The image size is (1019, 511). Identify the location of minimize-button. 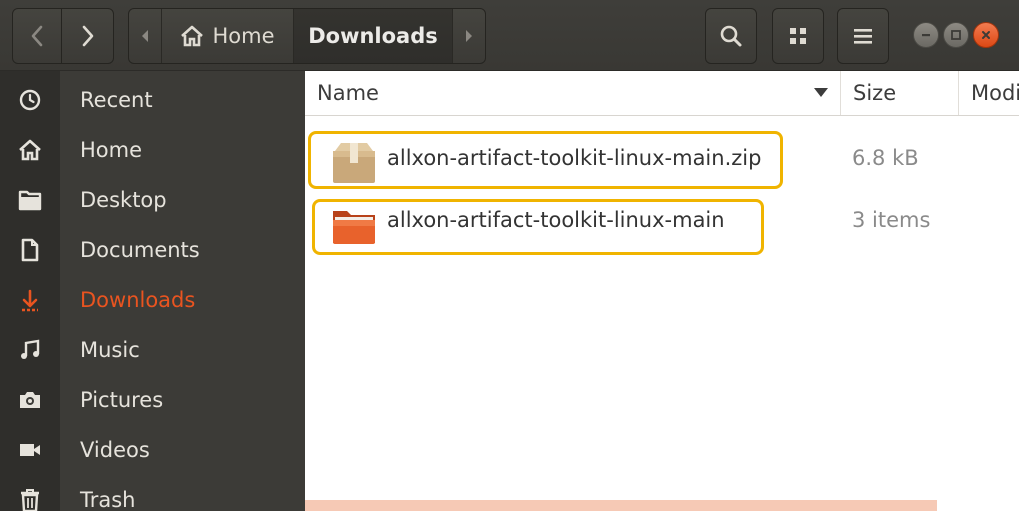
(926, 35).